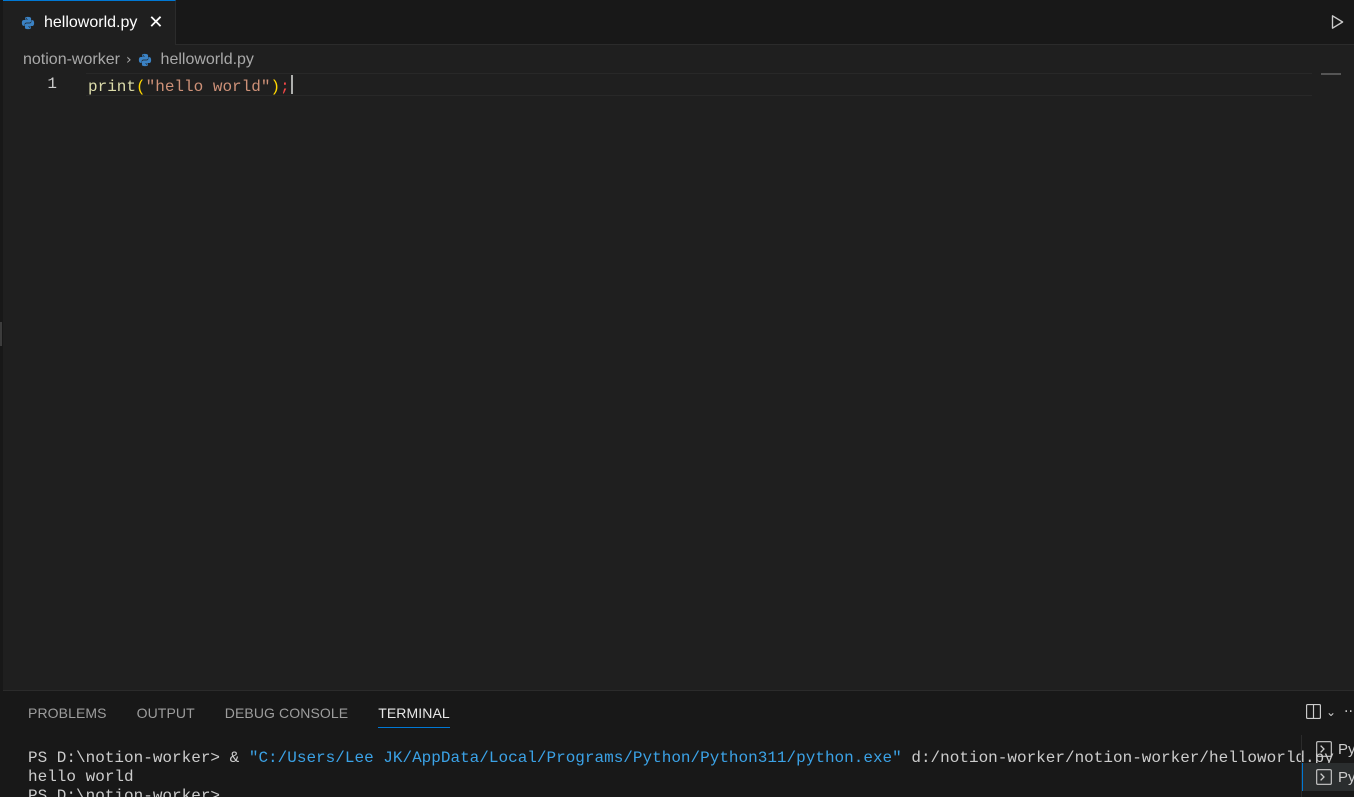  Describe the element at coordinates (71, 60) in the screenshot. I see `breadcrumb-folder: notion-worker` at that location.